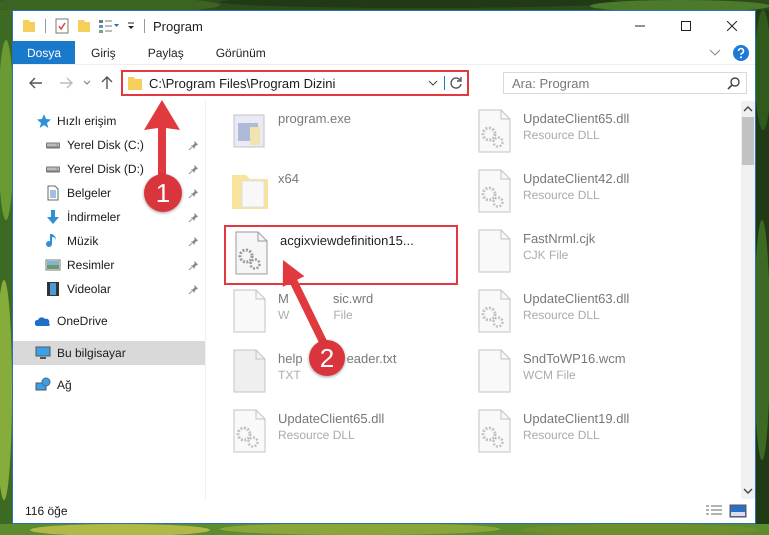 The image size is (769, 535). What do you see at coordinates (290, 358) in the screenshot?
I see `file-name: help` at bounding box center [290, 358].